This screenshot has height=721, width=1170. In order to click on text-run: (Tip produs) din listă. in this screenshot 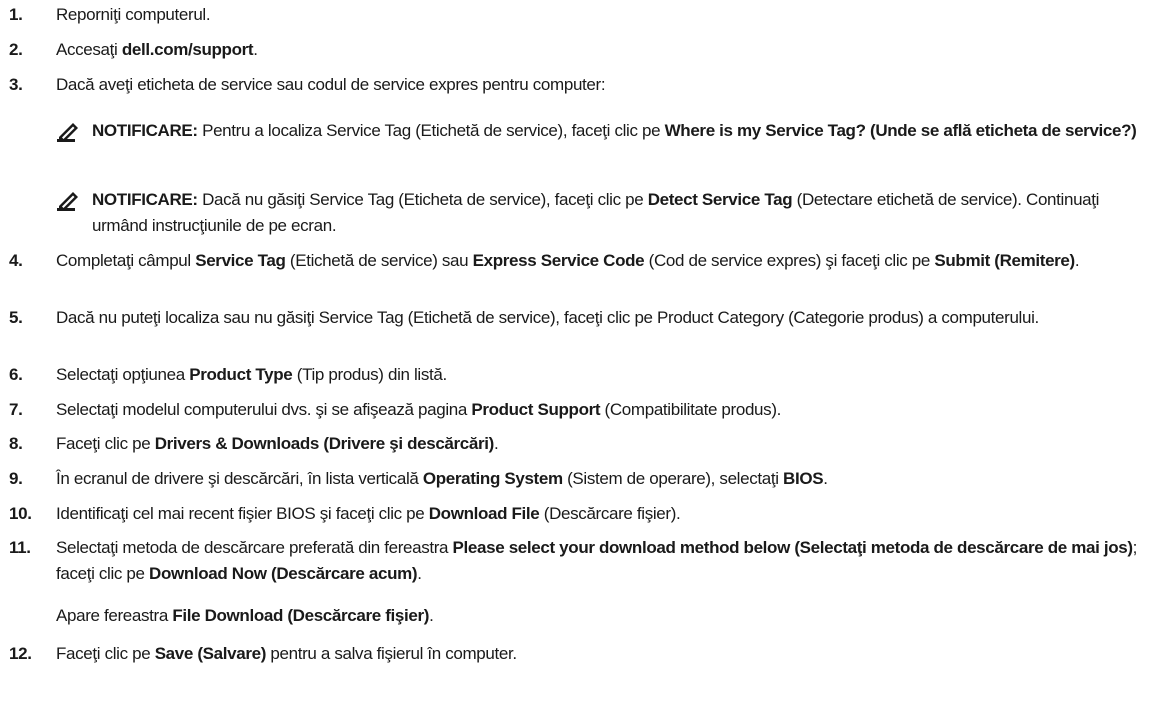, I will do `click(369, 374)`.